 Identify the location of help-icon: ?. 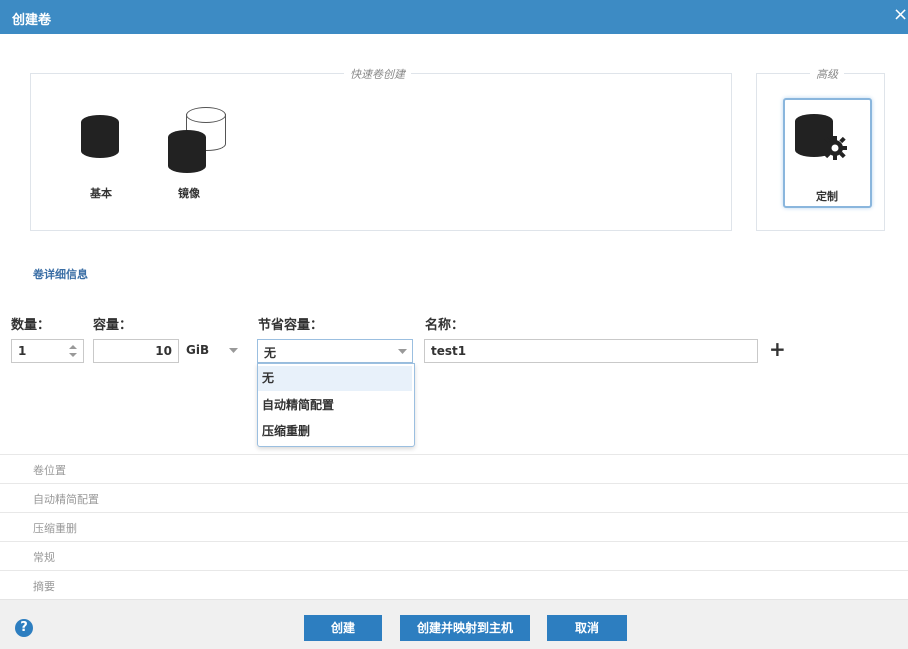
(24, 628).